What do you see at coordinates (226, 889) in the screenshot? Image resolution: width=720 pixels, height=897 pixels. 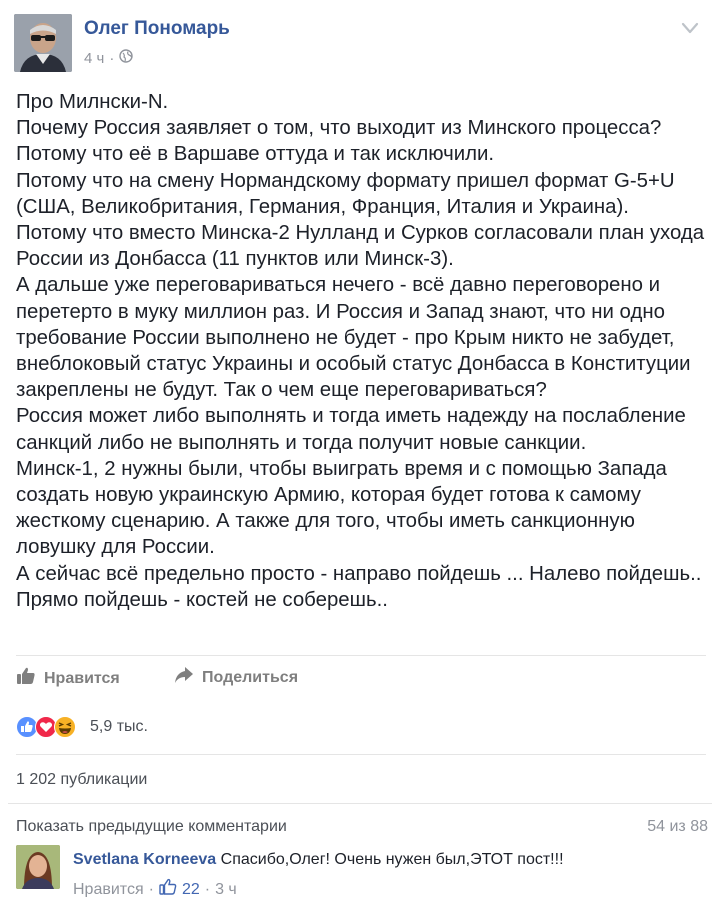 I see `comment-time: 3 ч` at bounding box center [226, 889].